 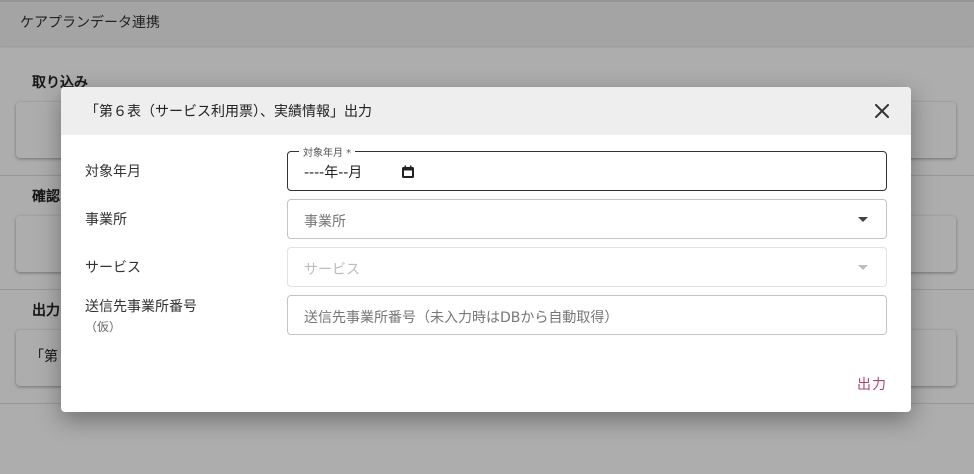 What do you see at coordinates (872, 384) in the screenshot?
I see `output-button: 出力` at bounding box center [872, 384].